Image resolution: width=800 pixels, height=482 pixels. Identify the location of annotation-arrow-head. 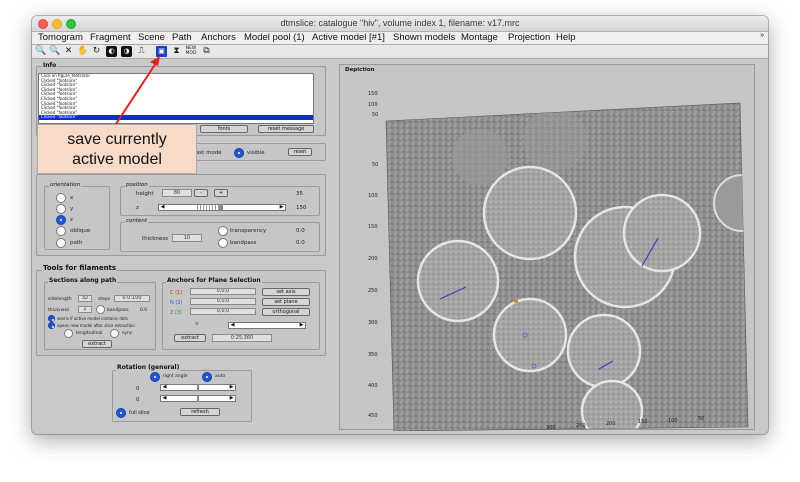
(155, 61).